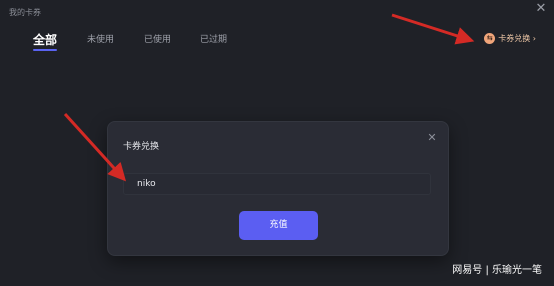 This screenshot has height=286, width=554. Describe the element at coordinates (141, 147) in the screenshot. I see `dialog-title: 卡券兑换` at that location.